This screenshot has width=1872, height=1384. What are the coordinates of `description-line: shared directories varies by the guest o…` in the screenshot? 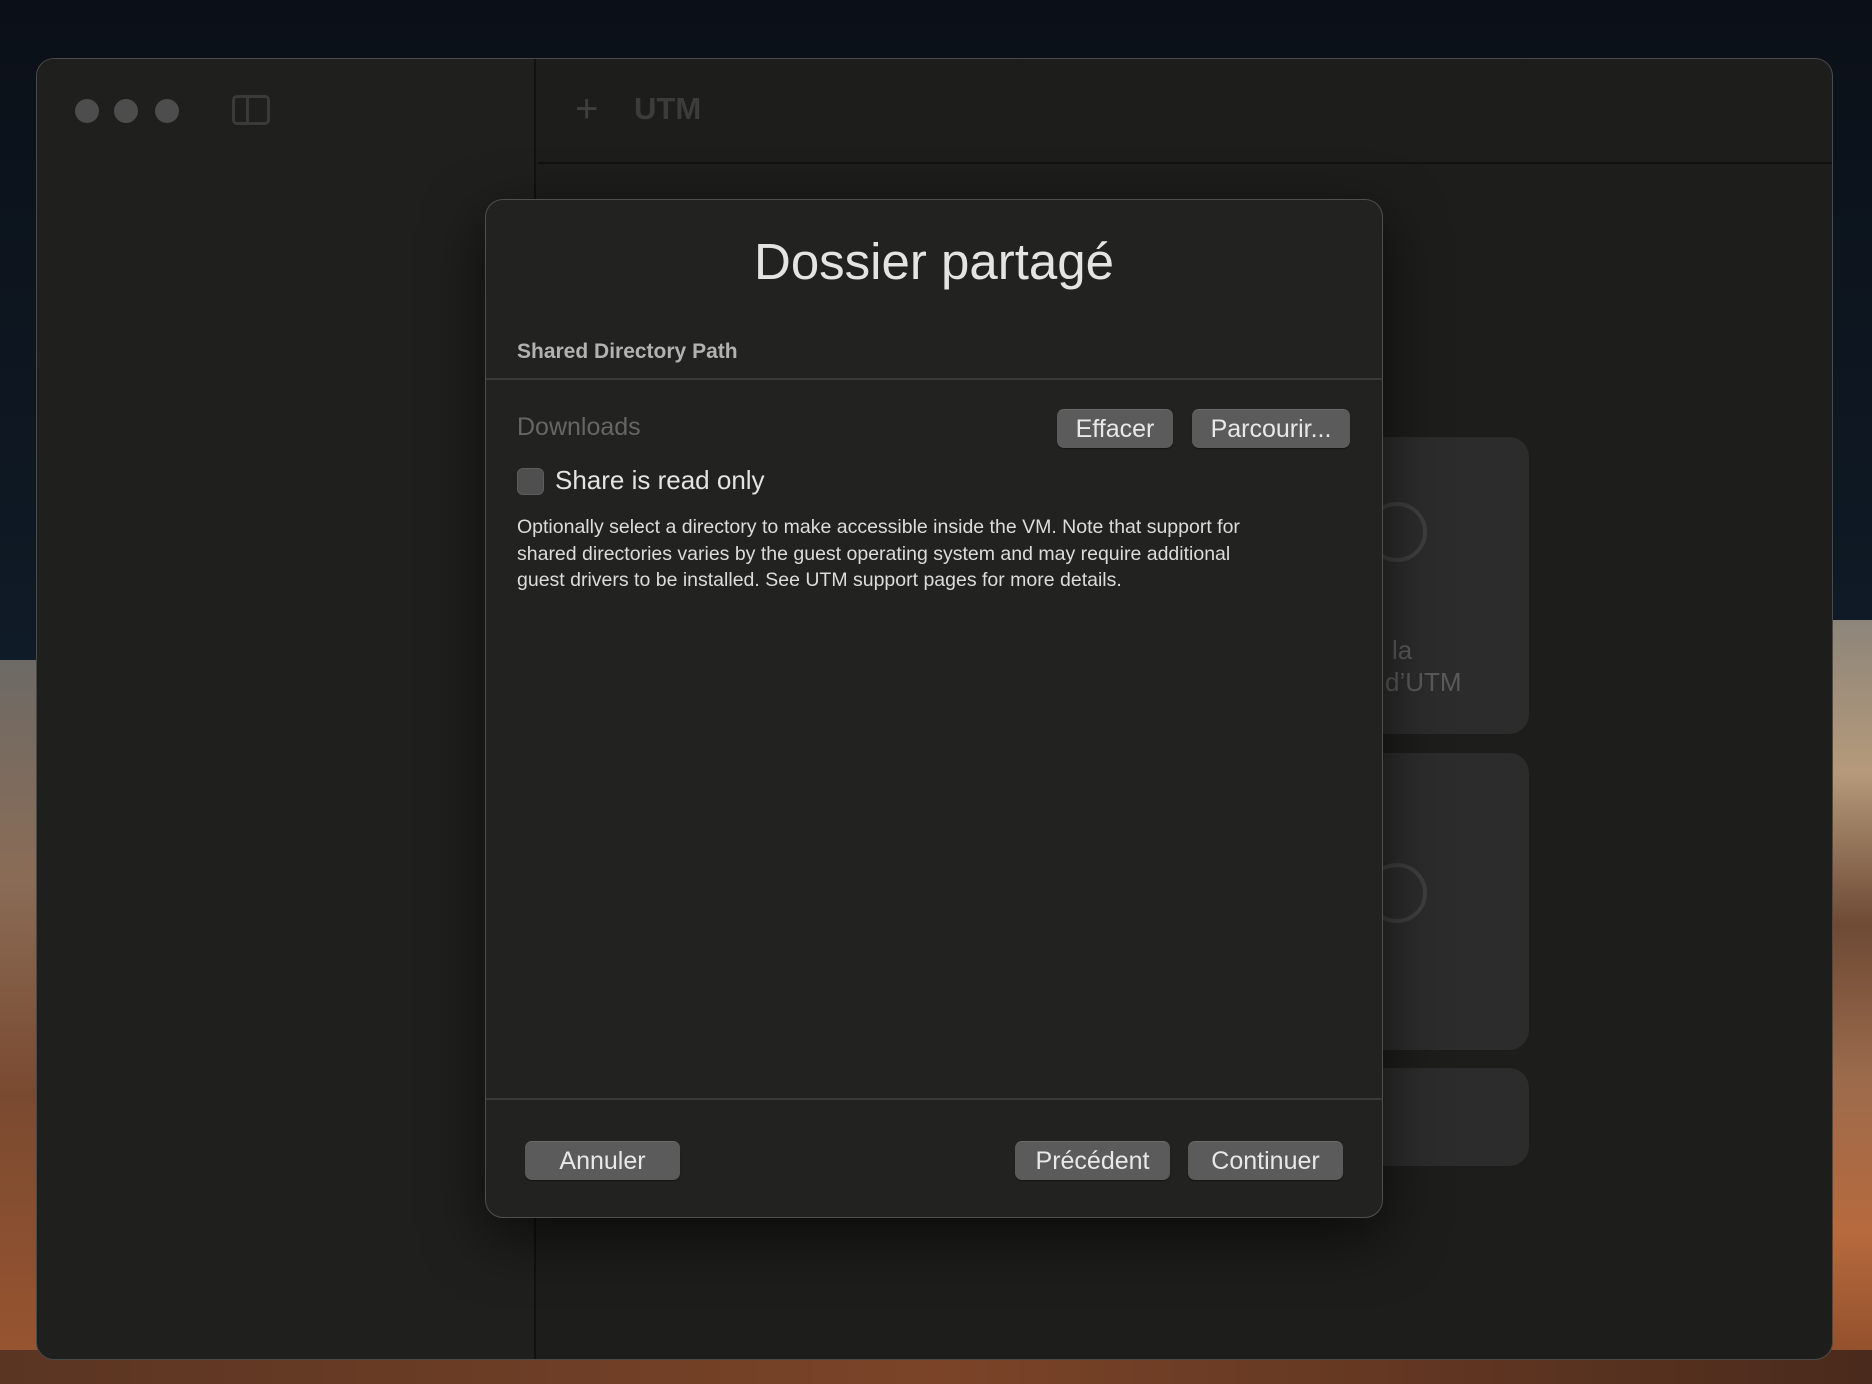 It's located at (874, 553).